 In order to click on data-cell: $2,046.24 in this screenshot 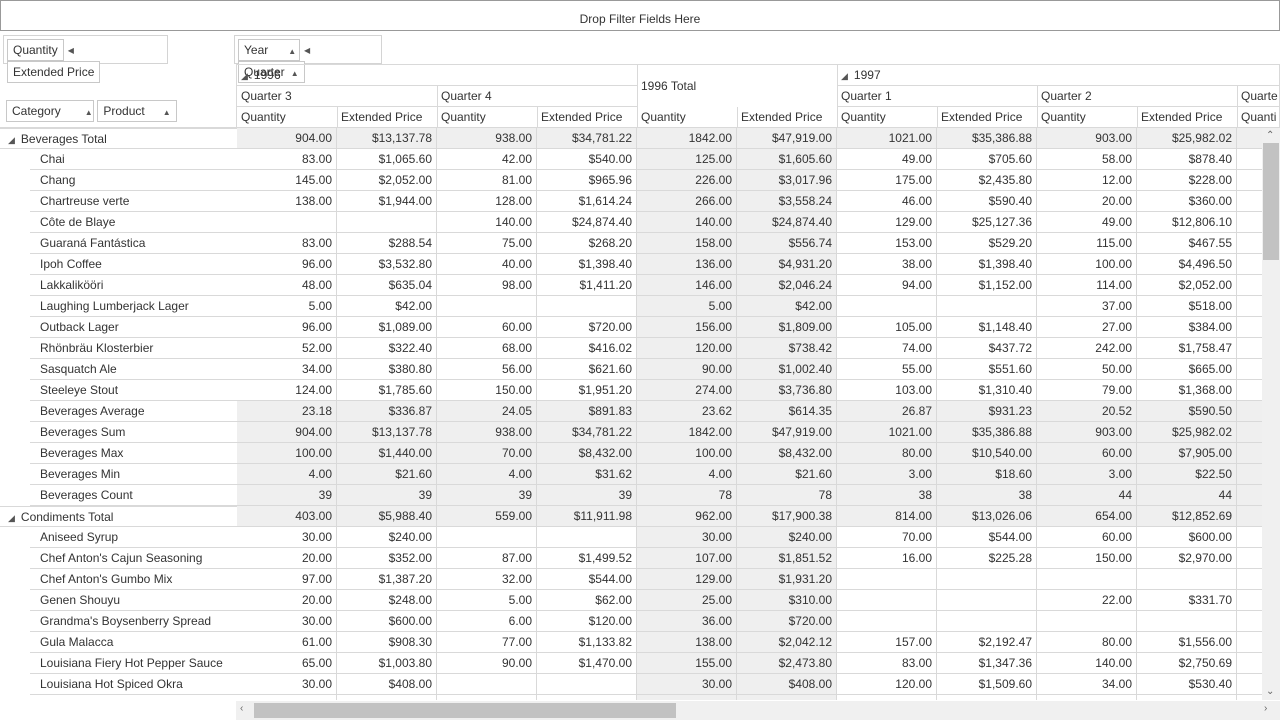, I will do `click(787, 285)`.